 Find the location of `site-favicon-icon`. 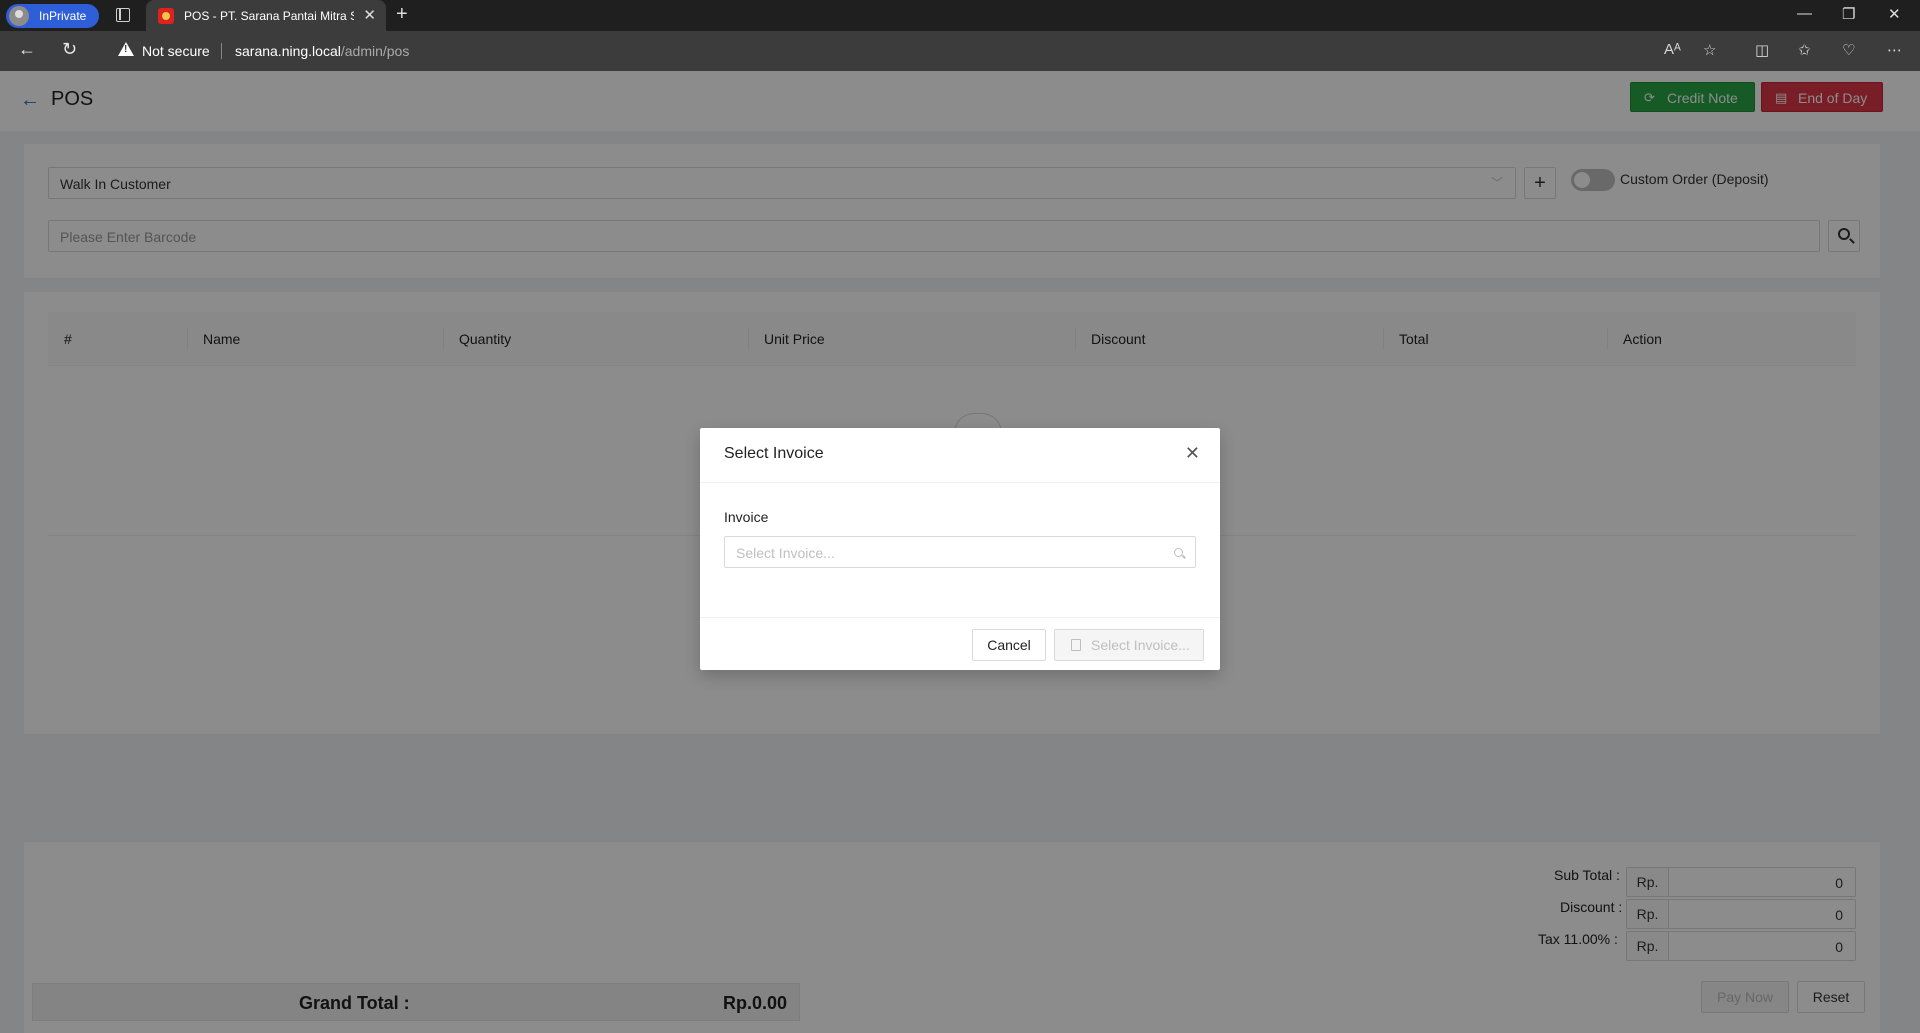

site-favicon-icon is located at coordinates (166, 16).